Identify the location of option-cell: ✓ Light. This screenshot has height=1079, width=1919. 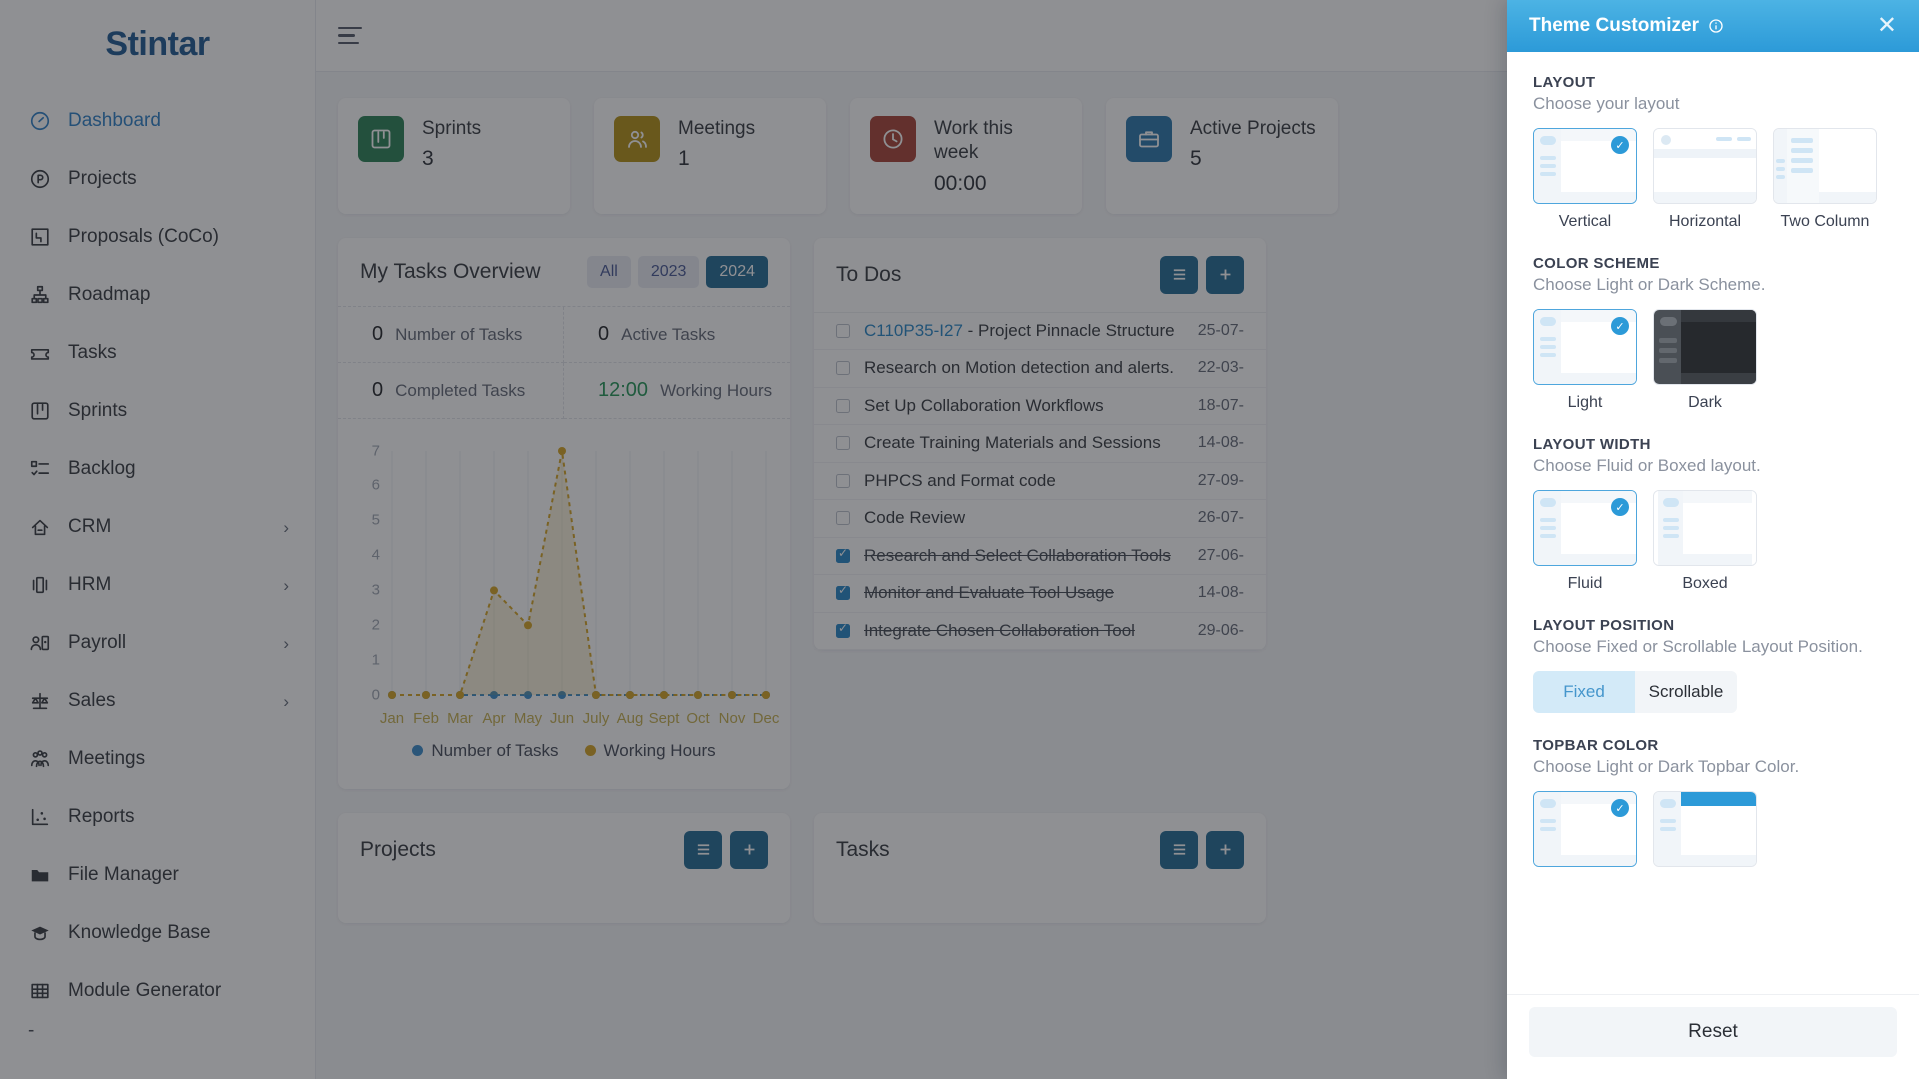
(1585, 360).